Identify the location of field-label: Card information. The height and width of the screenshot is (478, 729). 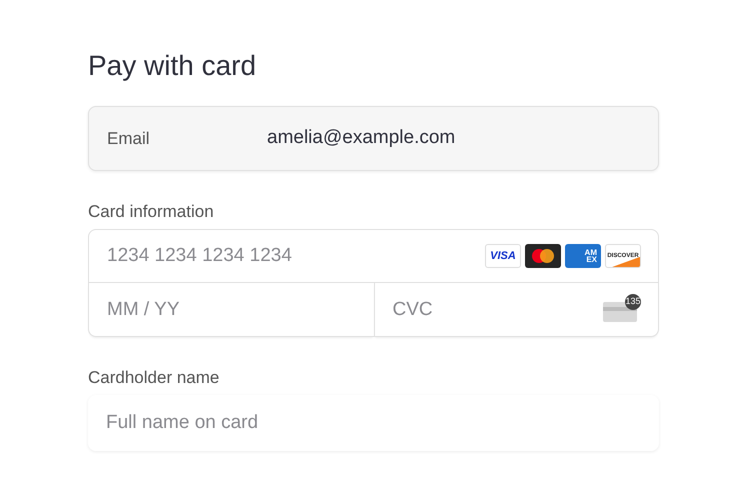
(151, 212).